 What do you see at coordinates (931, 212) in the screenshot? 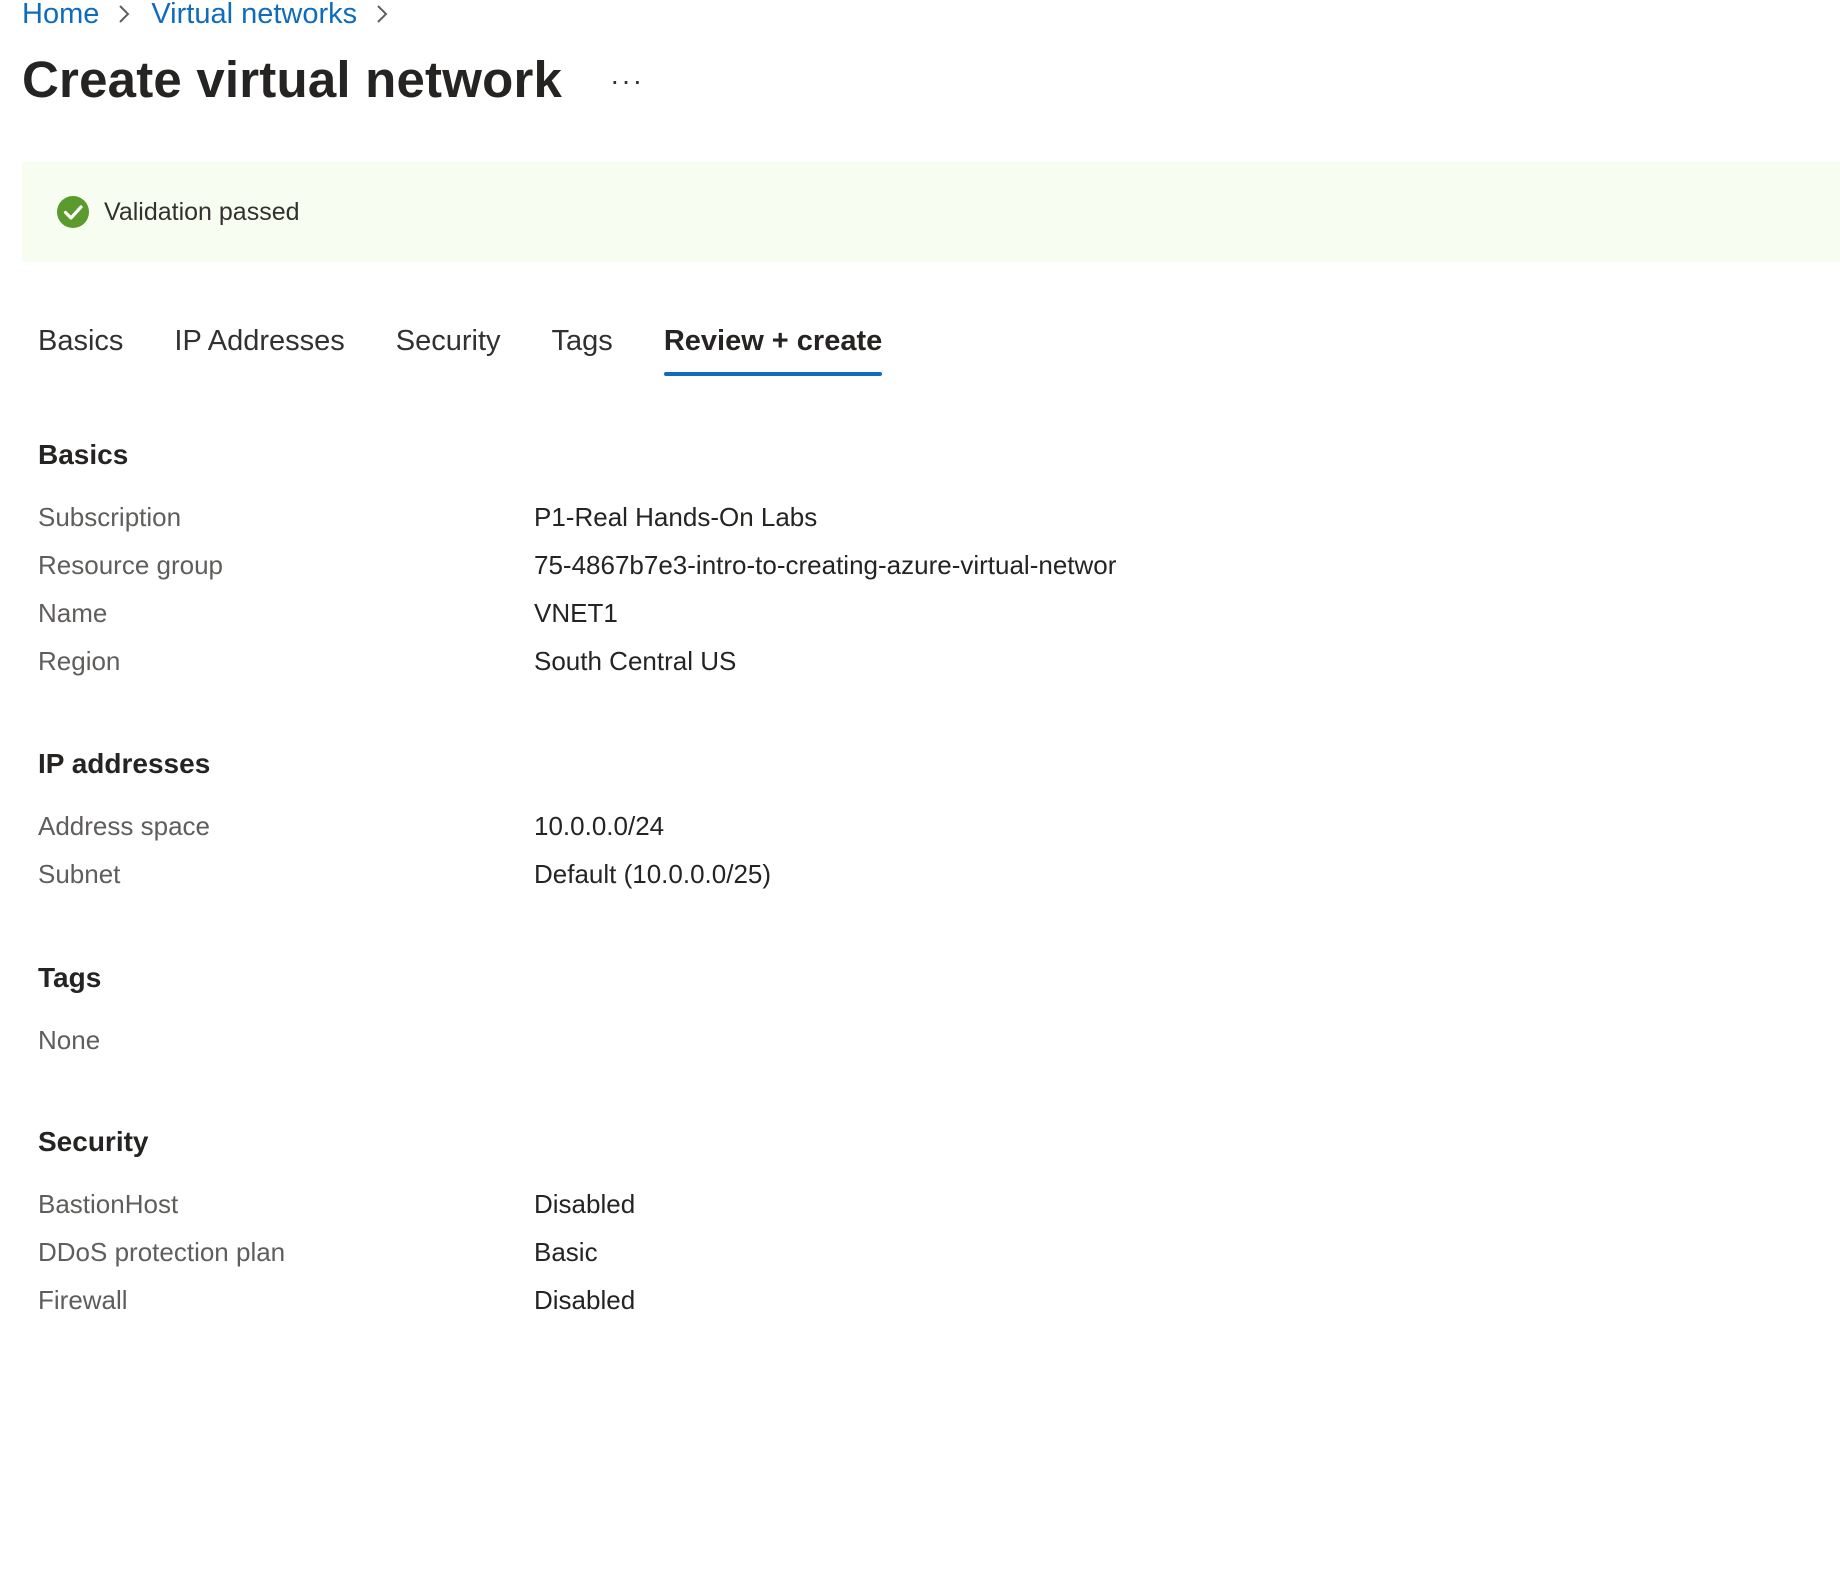
I see `validation-banner: Validation passed` at bounding box center [931, 212].